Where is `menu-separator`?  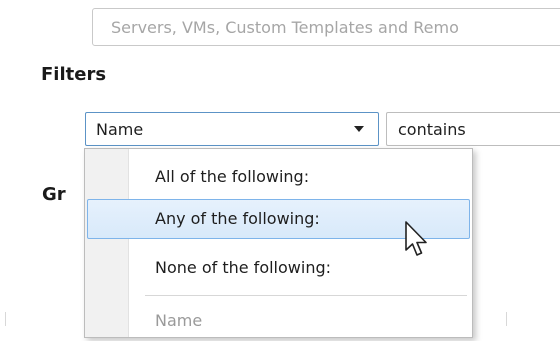 menu-separator is located at coordinates (306, 295).